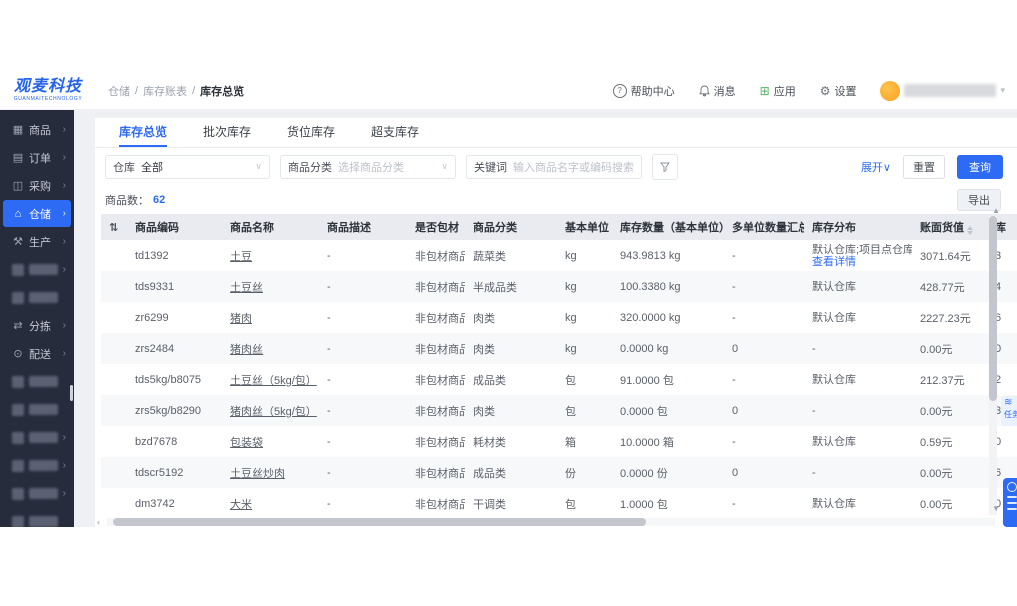 Image resolution: width=1017 pixels, height=606 pixels. What do you see at coordinates (43, 493) in the screenshot?
I see `sidebar-item-label-redacted` at bounding box center [43, 493].